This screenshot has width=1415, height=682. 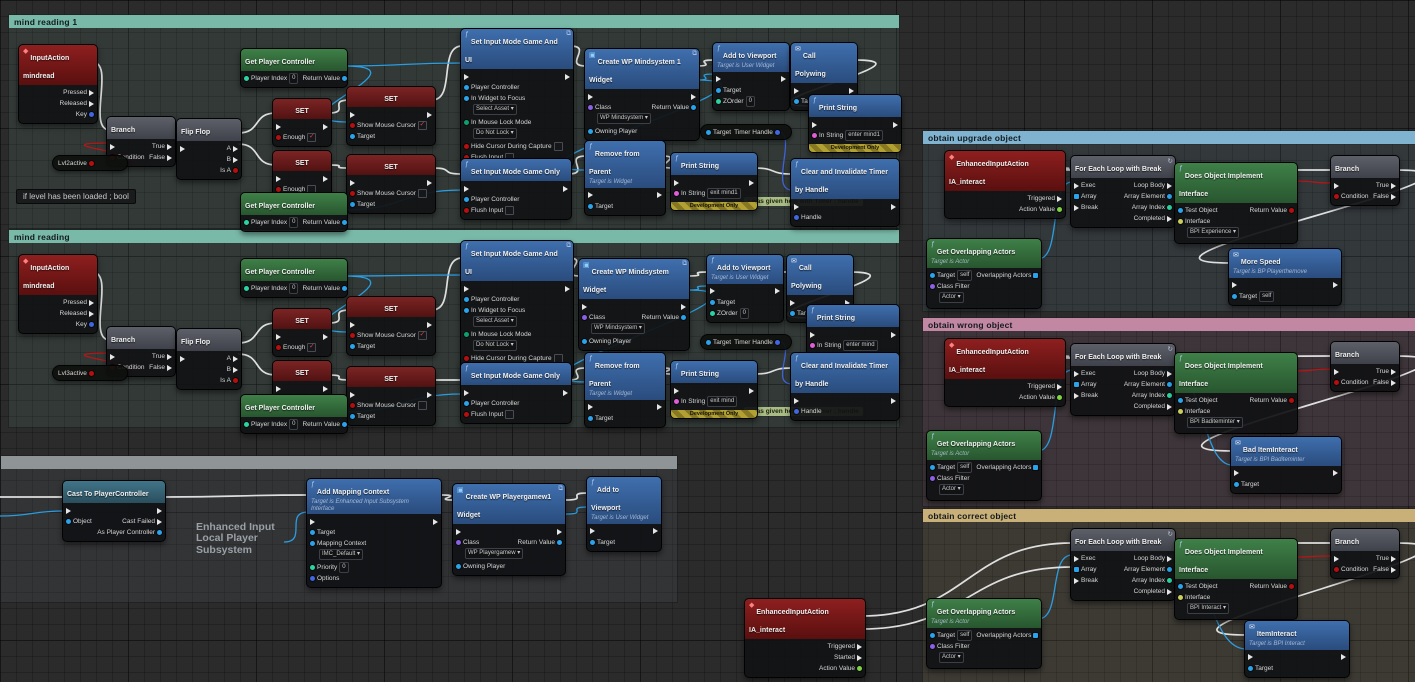 What do you see at coordinates (1152, 395) in the screenshot?
I see `out-pin: Array Index` at bounding box center [1152, 395].